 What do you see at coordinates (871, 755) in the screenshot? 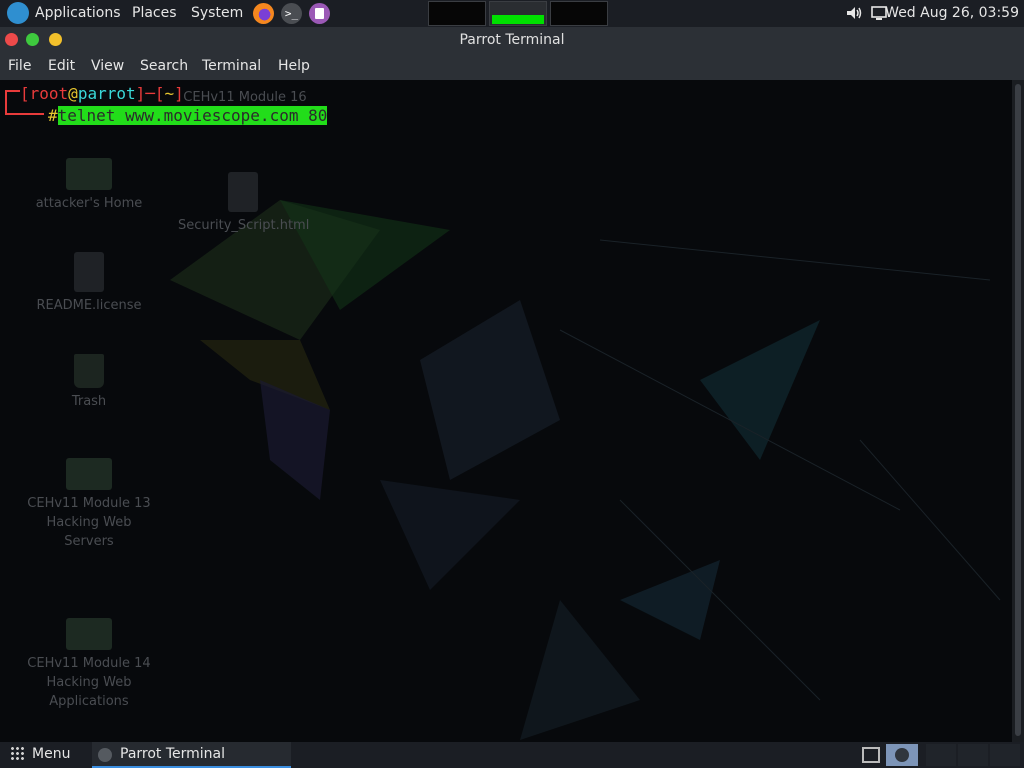
I see `screenshot-icon` at bounding box center [871, 755].